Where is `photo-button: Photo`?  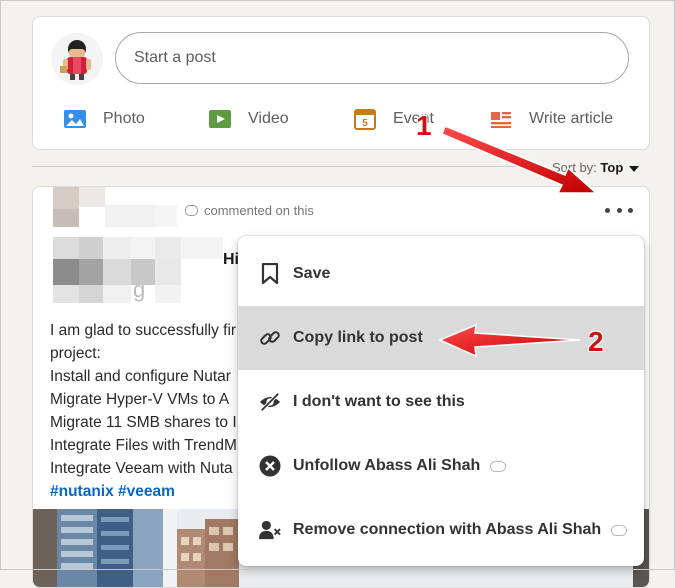
photo-button: Photo is located at coordinates (104, 119).